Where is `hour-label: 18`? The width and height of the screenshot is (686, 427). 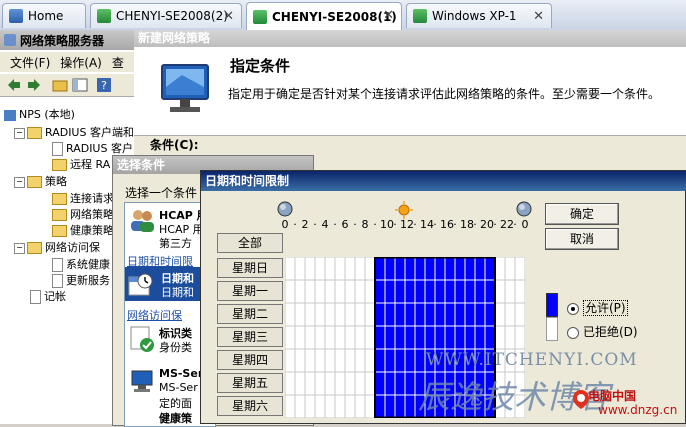
hour-label: 18 is located at coordinates (467, 224).